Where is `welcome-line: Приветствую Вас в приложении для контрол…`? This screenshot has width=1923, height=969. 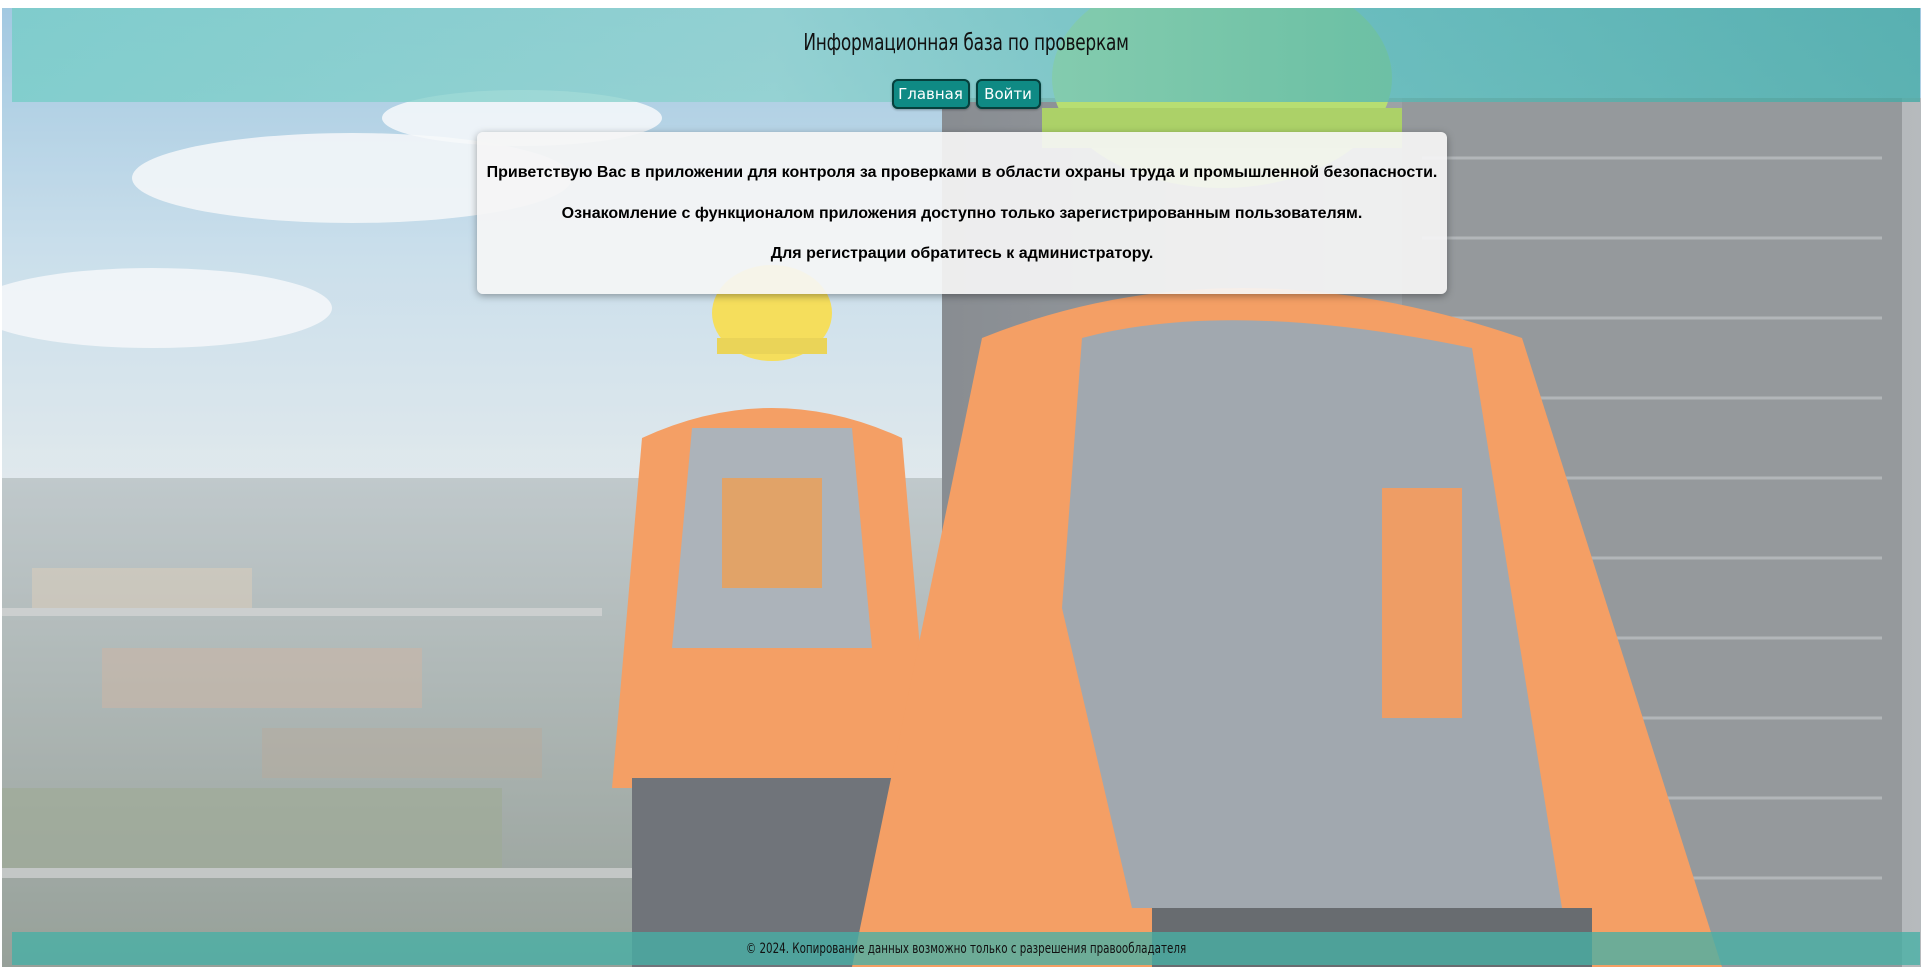 welcome-line: Приветствую Вас в приложении для контрол… is located at coordinates (962, 172).